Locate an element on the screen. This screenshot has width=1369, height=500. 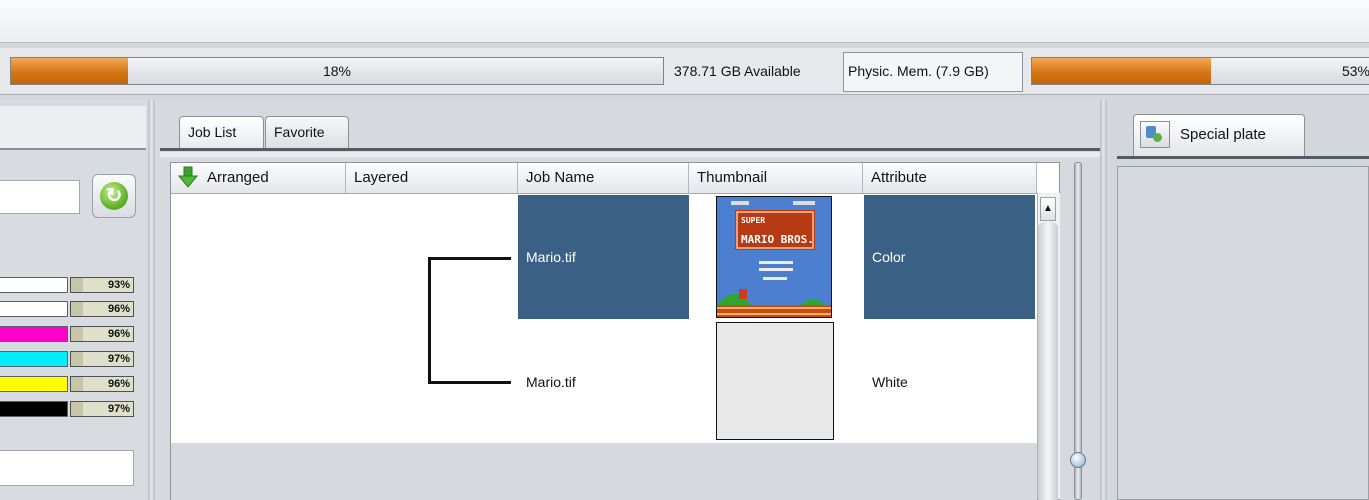
left-panel-header is located at coordinates (73, 128).